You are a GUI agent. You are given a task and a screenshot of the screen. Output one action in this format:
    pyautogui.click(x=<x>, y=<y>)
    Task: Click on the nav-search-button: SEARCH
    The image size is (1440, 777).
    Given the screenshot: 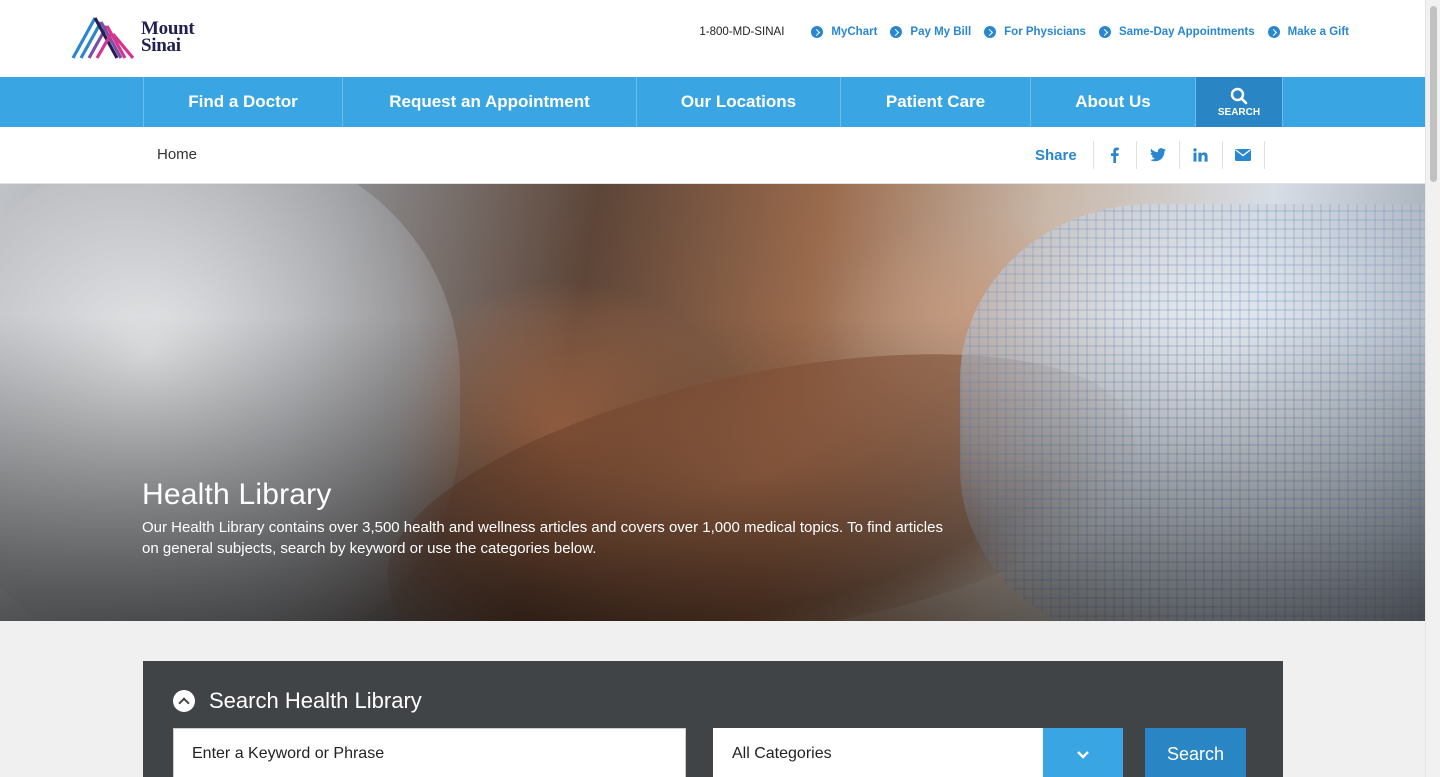 What is the action you would take?
    pyautogui.click(x=1239, y=102)
    